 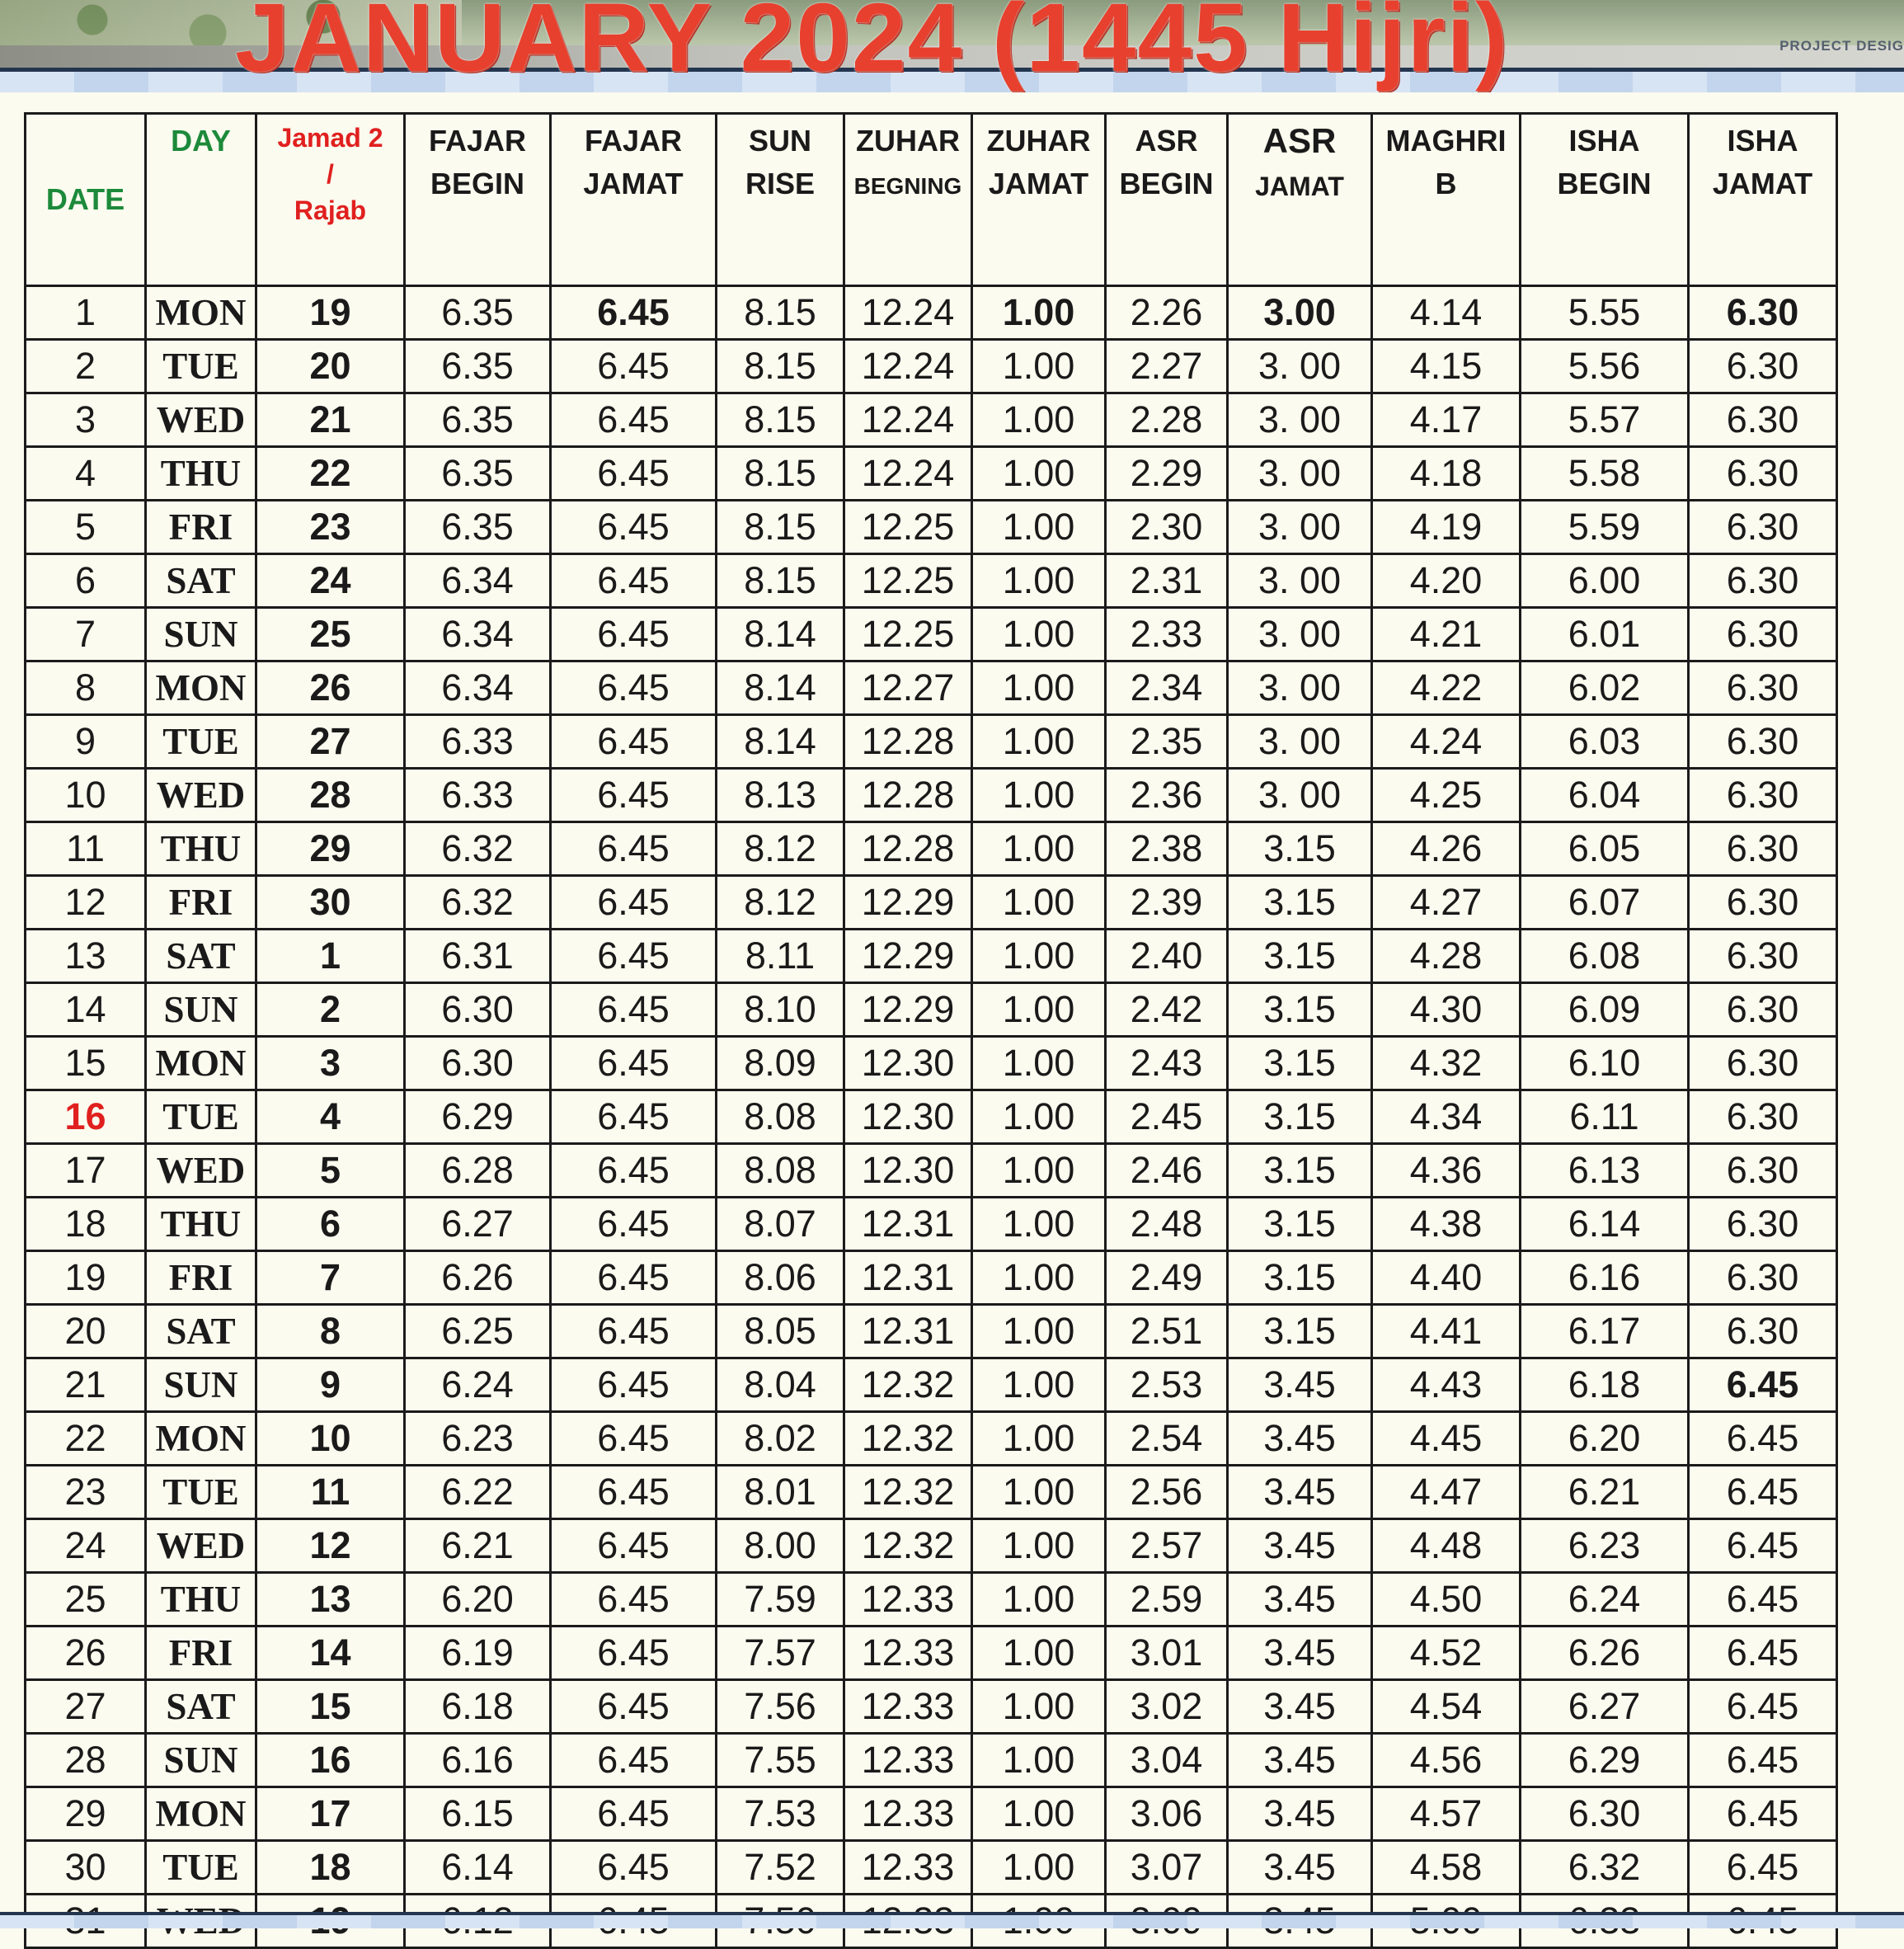 I want to click on date-cell: 7, so click(x=85, y=634).